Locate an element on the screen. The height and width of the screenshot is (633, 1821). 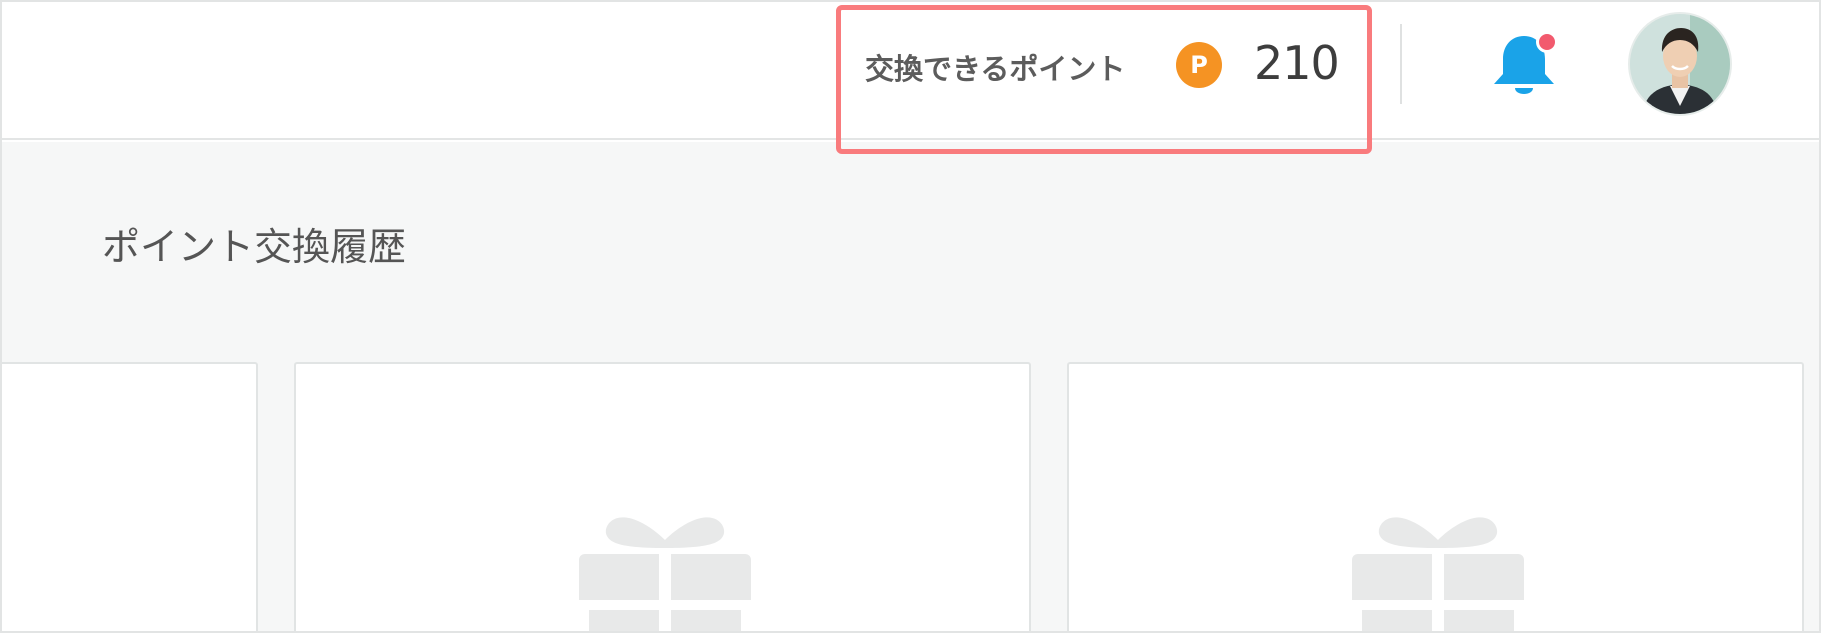
exchange-history-card is located at coordinates (129, 497).